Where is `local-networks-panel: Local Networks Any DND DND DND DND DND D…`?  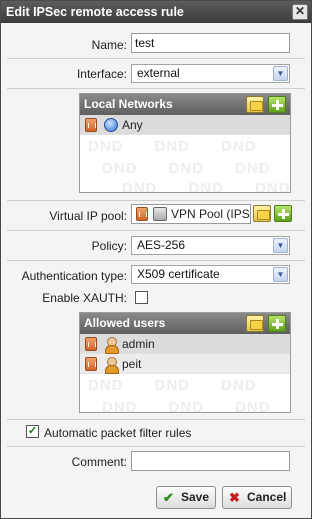 local-networks-panel: Local Networks Any DND DND DND DND DND D… is located at coordinates (185, 143).